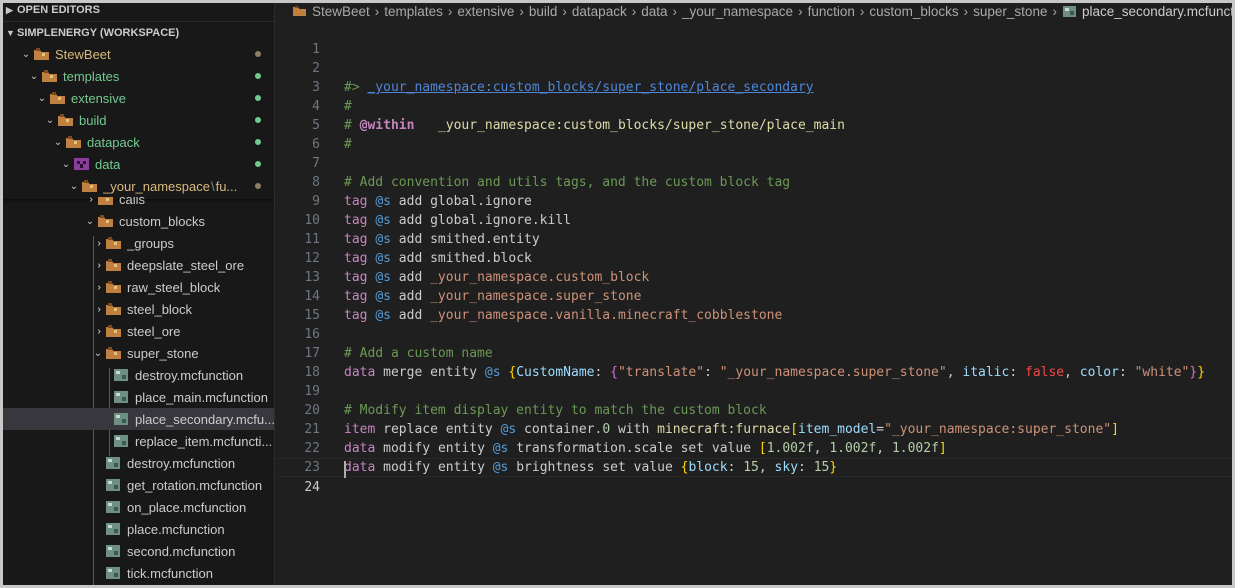 The height and width of the screenshot is (588, 1235). I want to click on code-line: 3 #, so click(754, 86).